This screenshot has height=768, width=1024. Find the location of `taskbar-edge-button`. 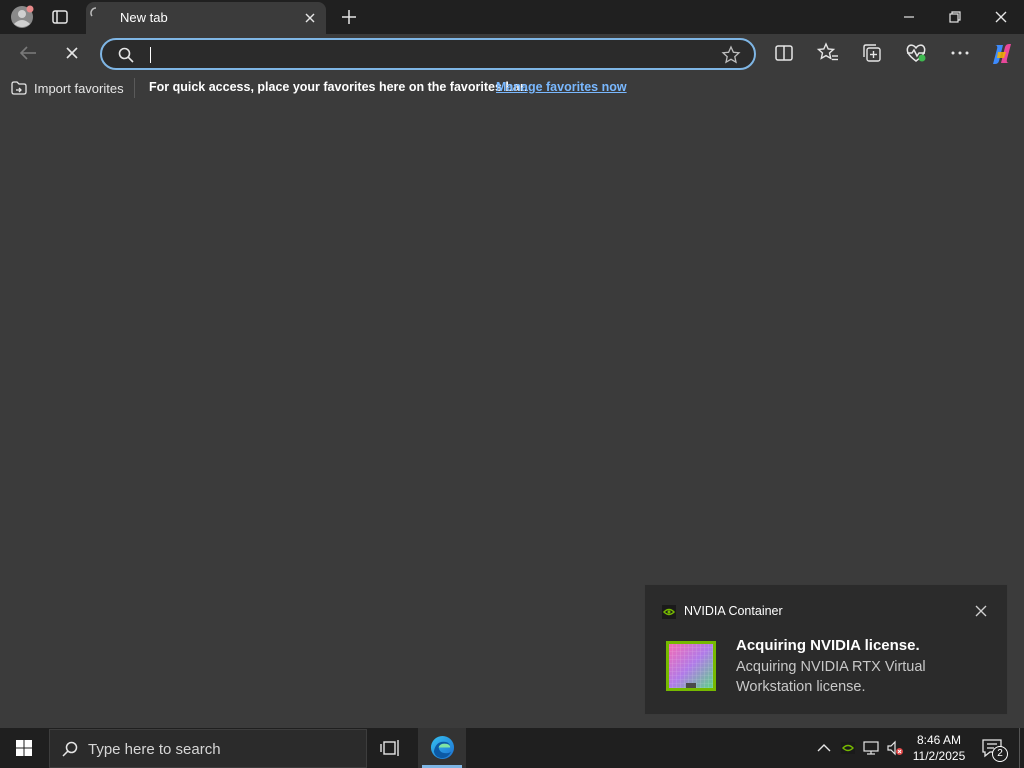

taskbar-edge-button is located at coordinates (442, 748).